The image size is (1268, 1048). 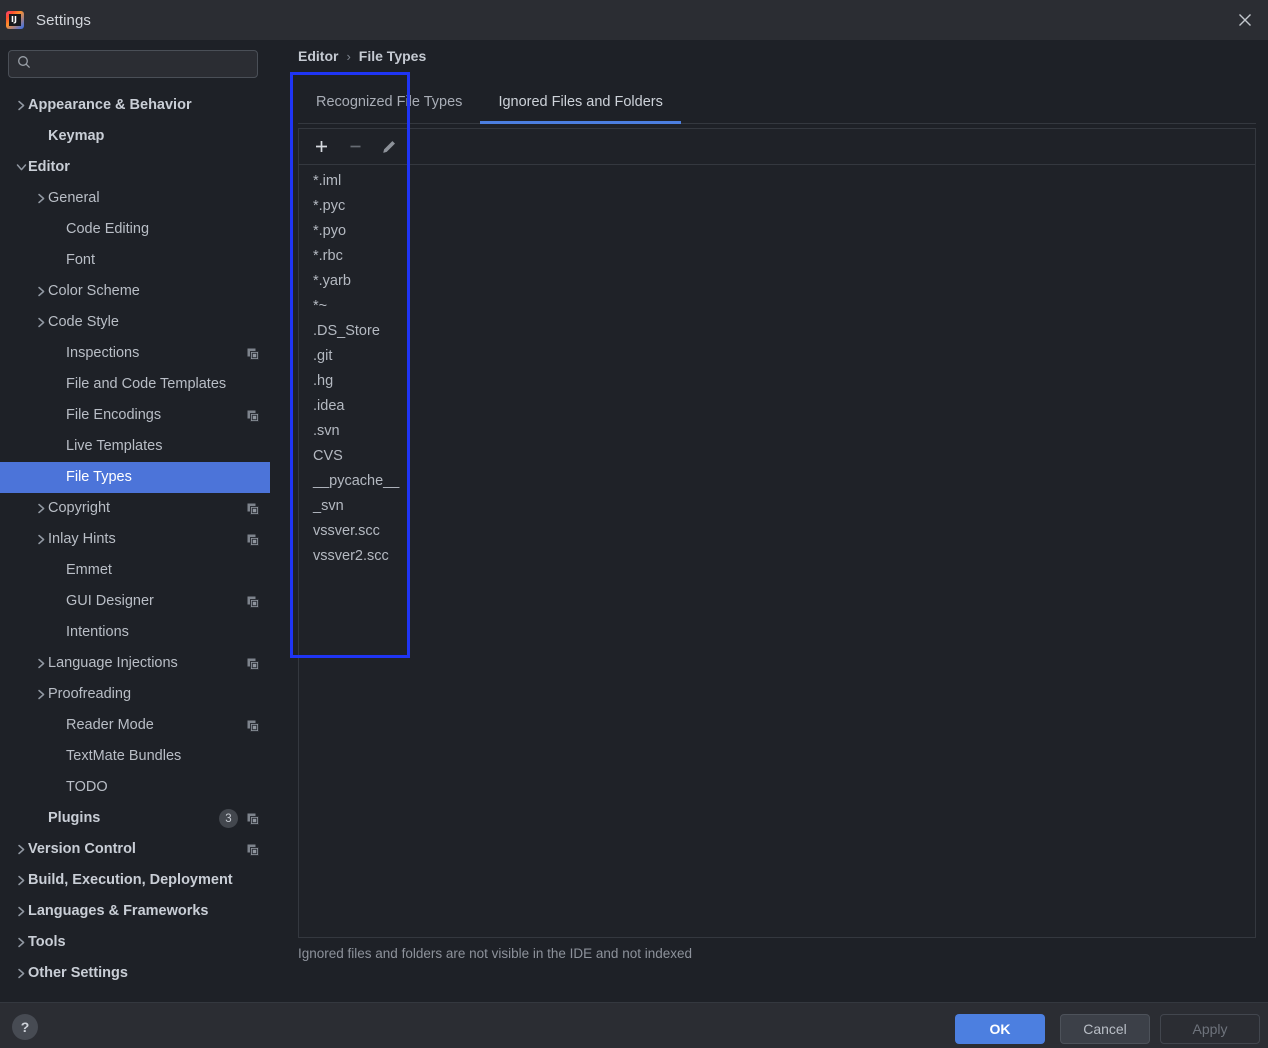 What do you see at coordinates (97, 632) in the screenshot?
I see `sidebar-item-label: Intentions` at bounding box center [97, 632].